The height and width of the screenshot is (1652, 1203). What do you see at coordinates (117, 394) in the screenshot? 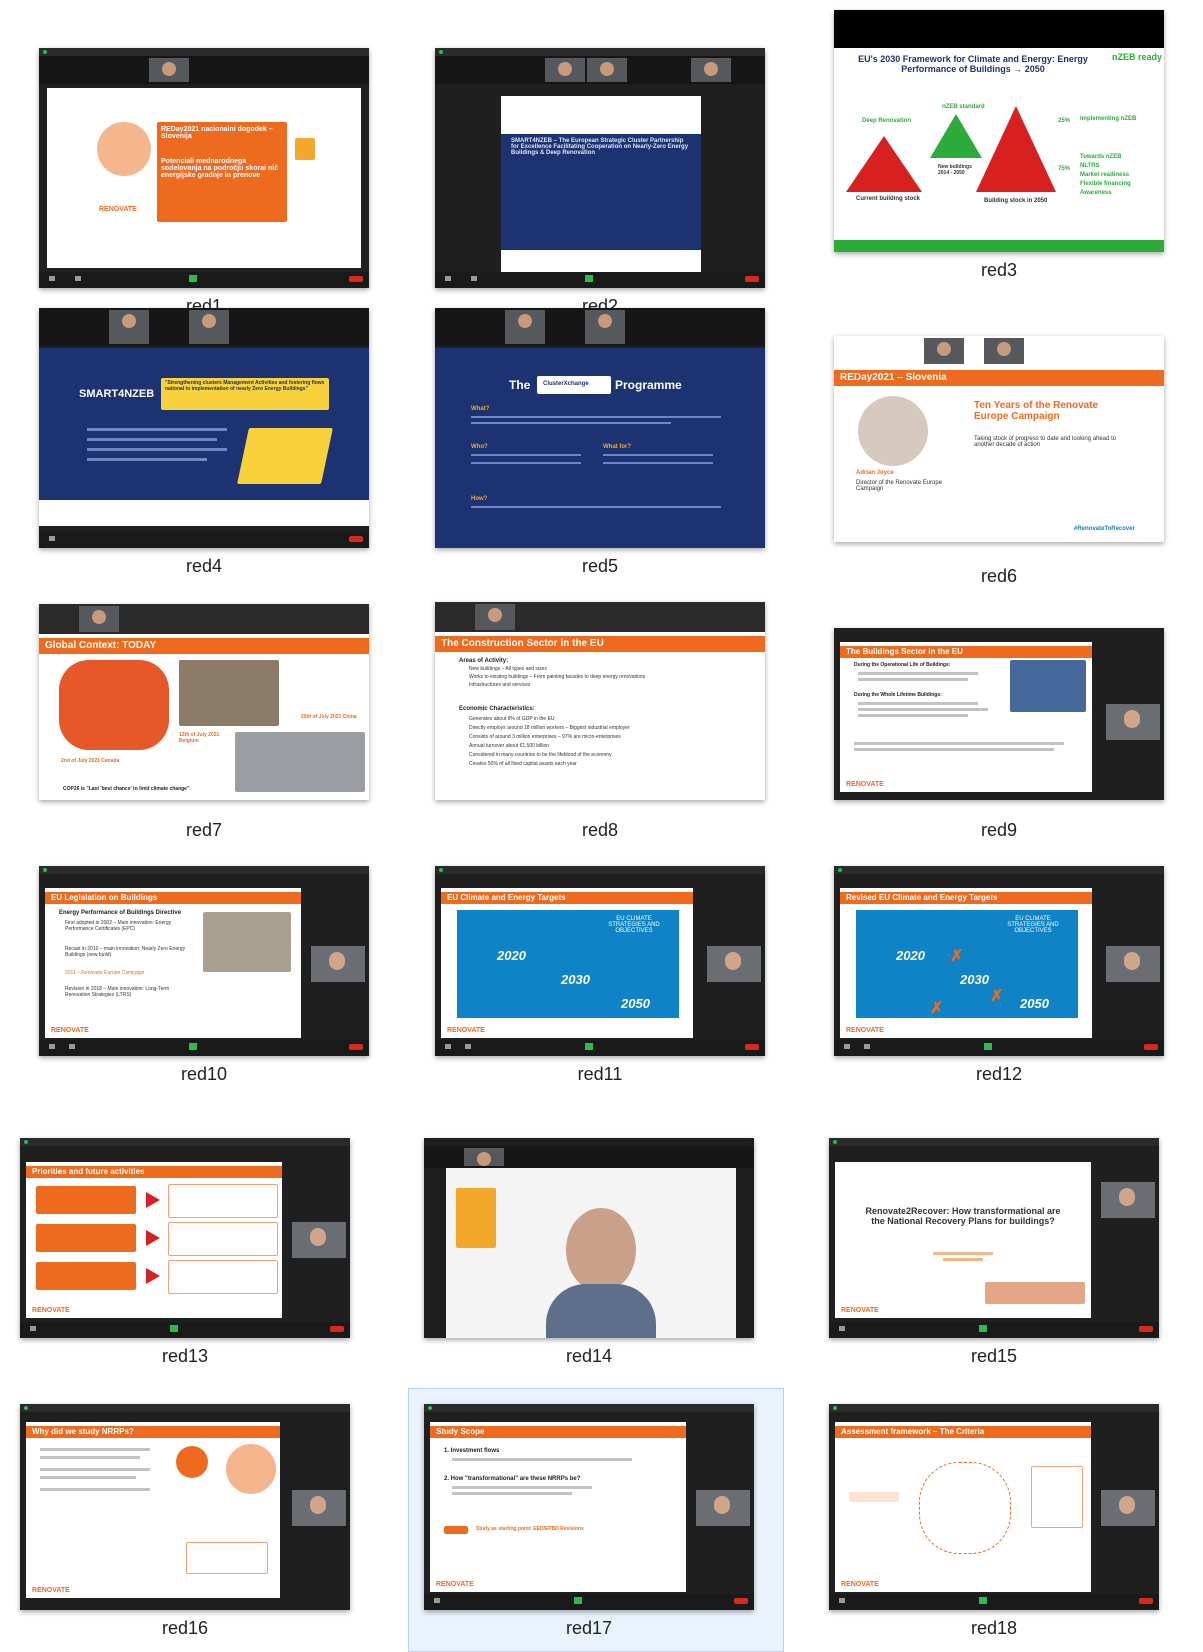
I see `slide-brand: SMART4NZEB` at bounding box center [117, 394].